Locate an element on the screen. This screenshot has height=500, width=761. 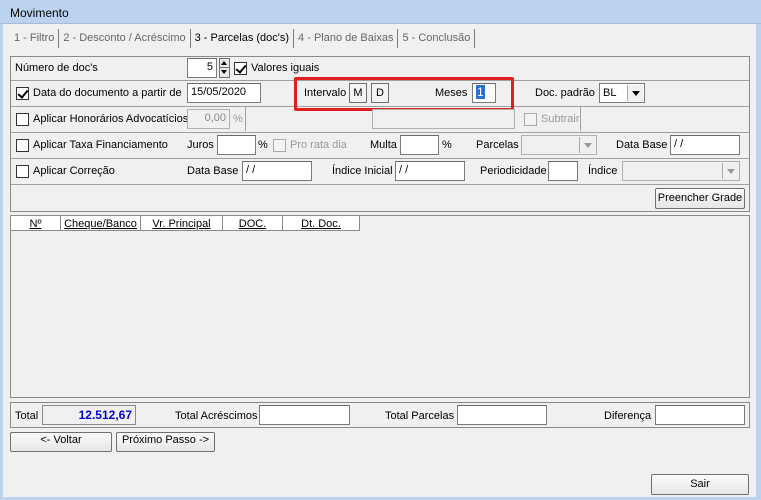
valores-iguais-label: Valores iguais is located at coordinates (285, 68).